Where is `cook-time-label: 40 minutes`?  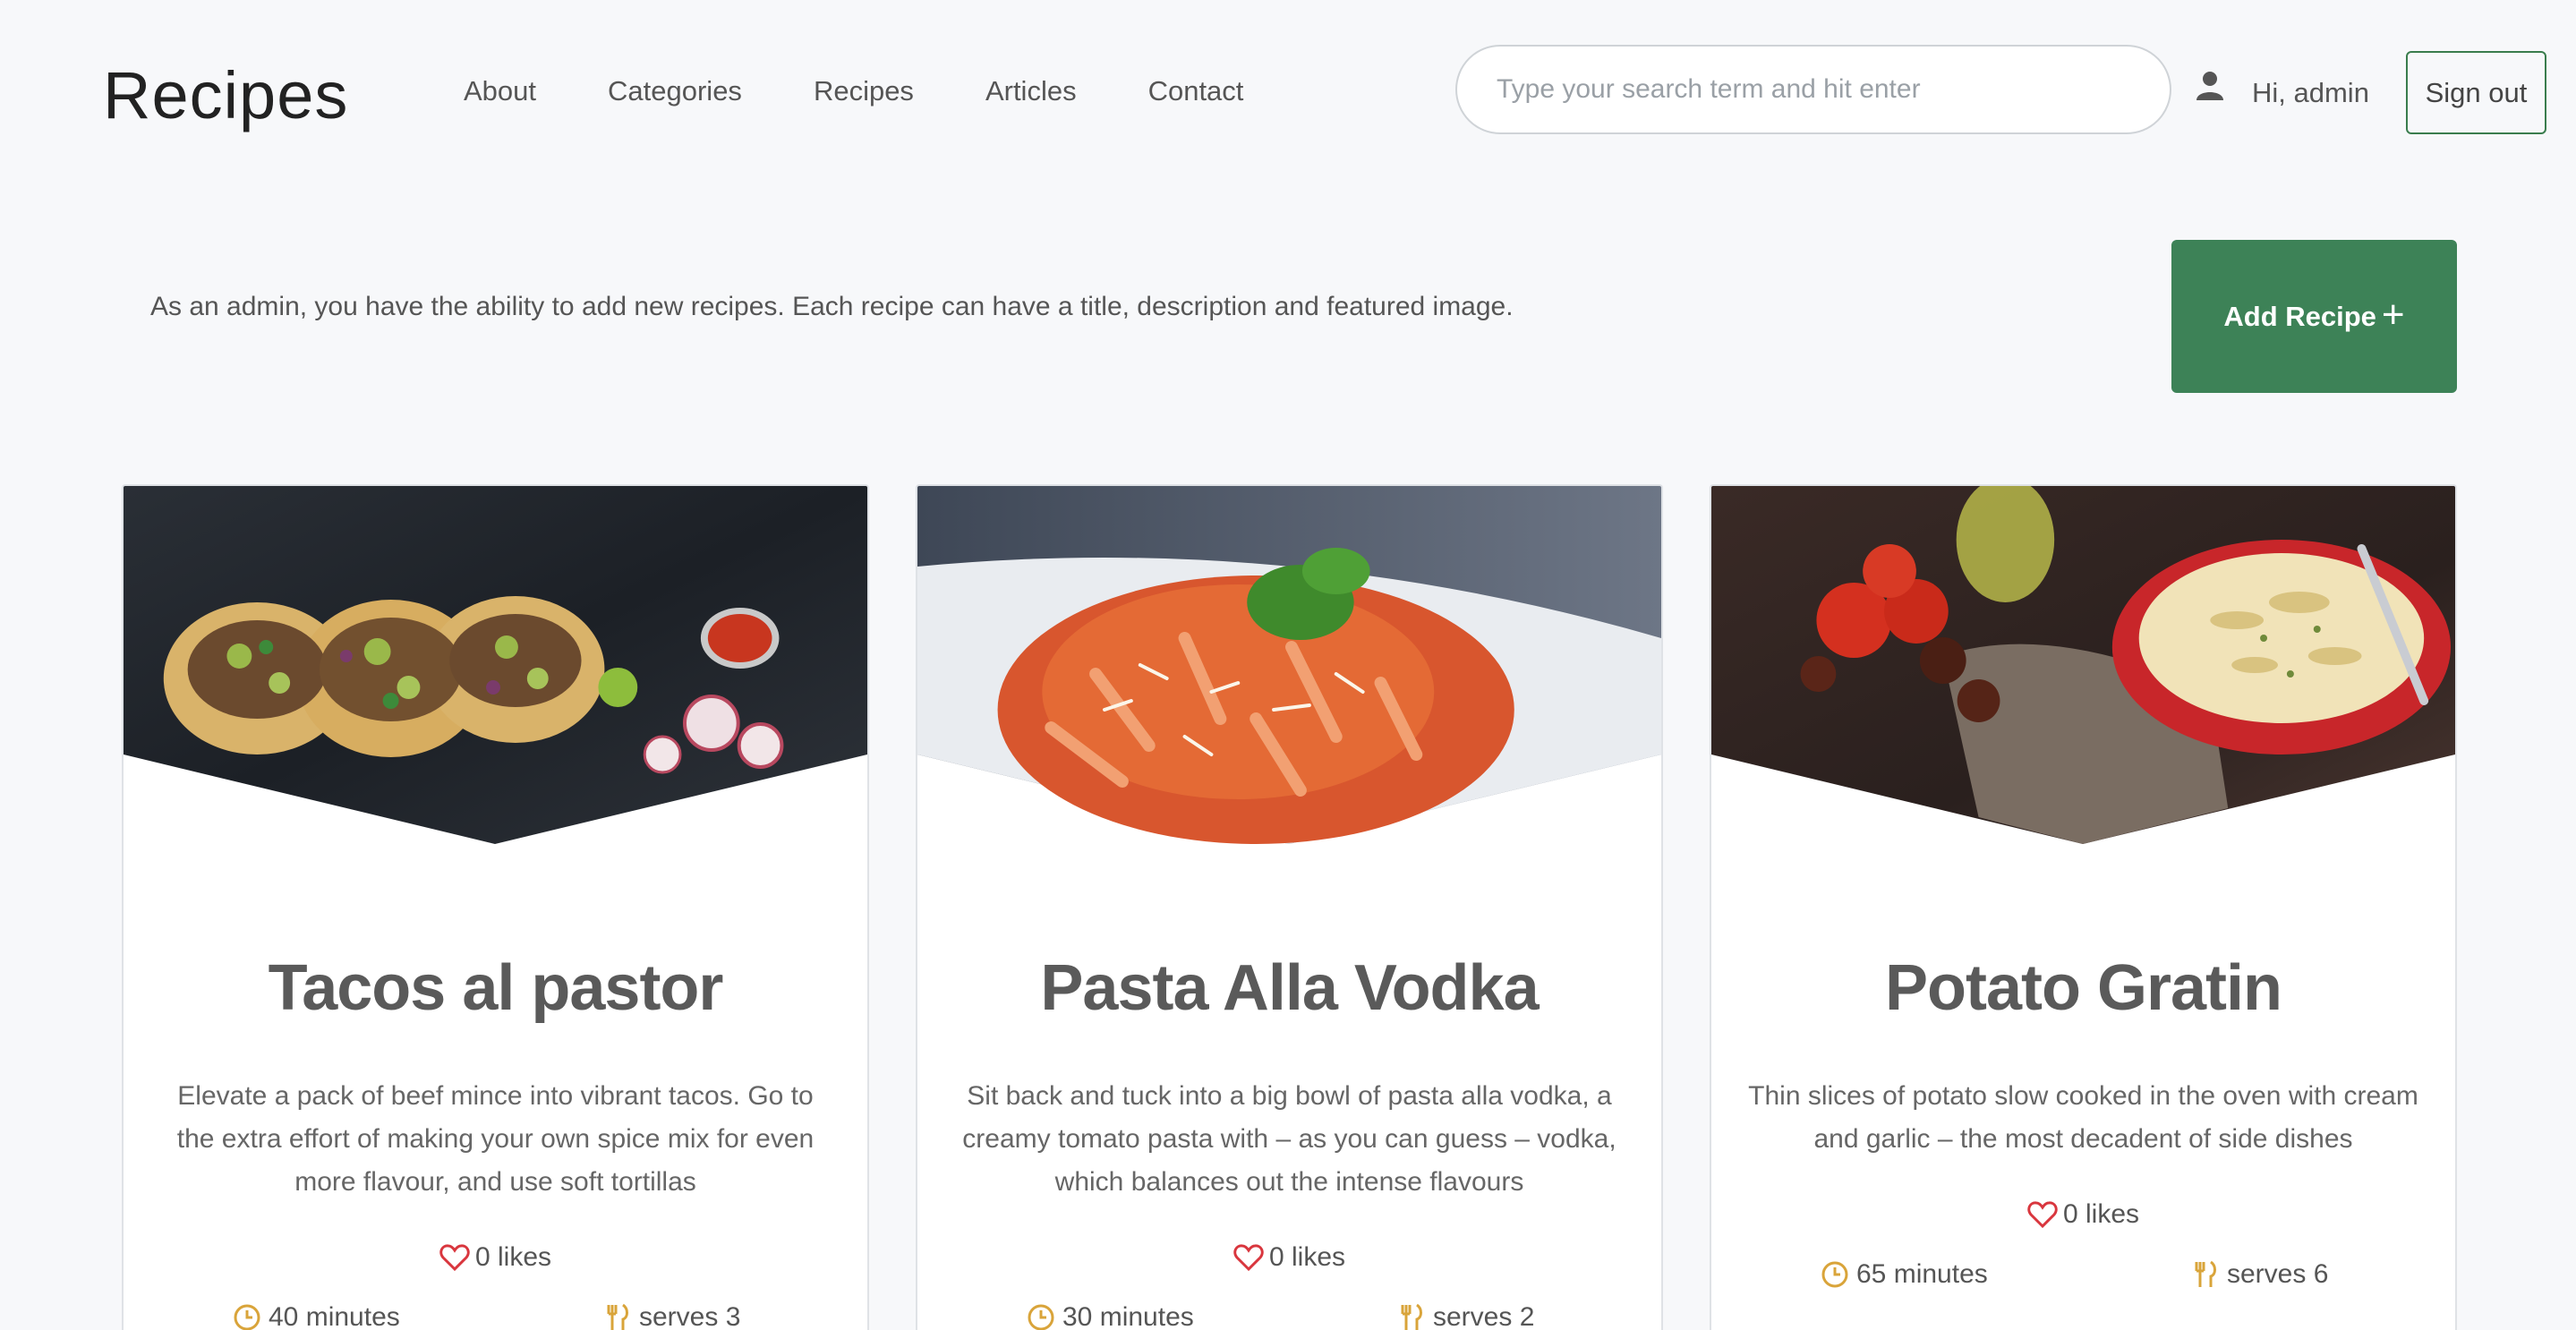
cook-time-label: 40 minutes is located at coordinates (334, 1316).